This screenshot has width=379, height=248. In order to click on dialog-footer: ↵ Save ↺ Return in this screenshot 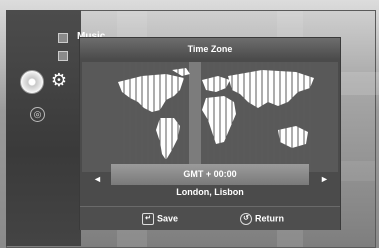, I will do `click(210, 218)`.